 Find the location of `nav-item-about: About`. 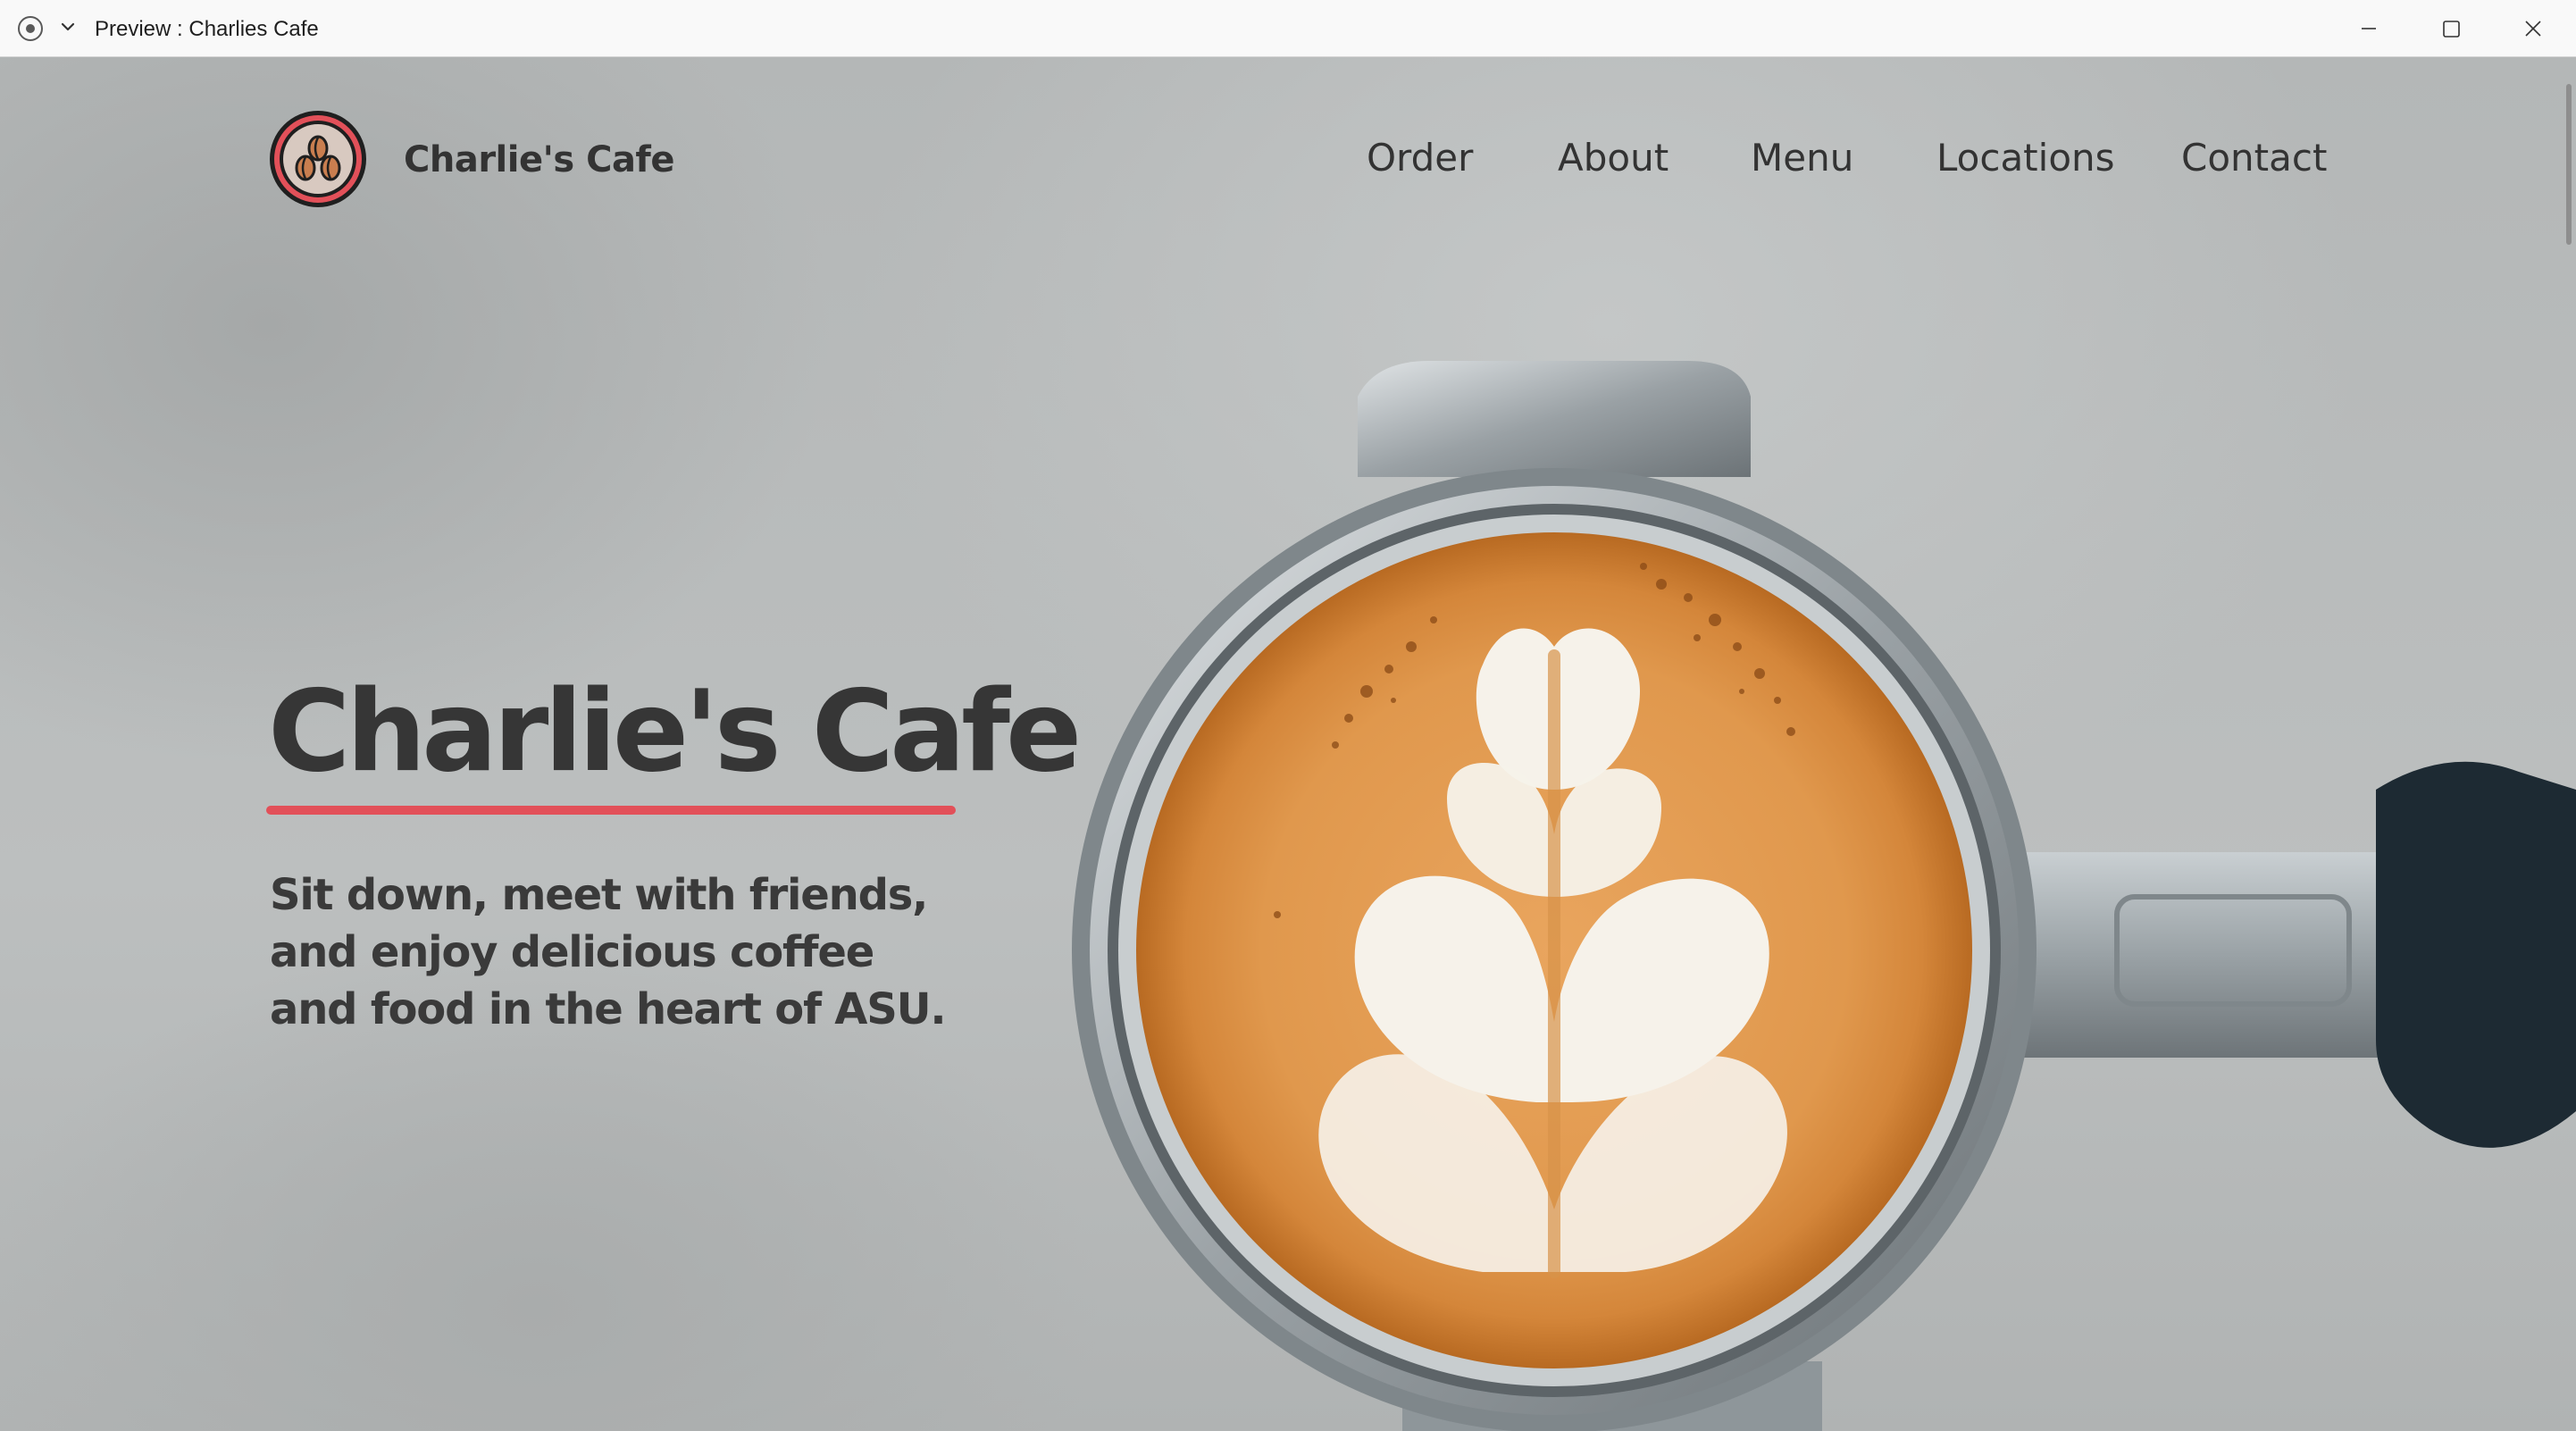

nav-item-about: About is located at coordinates (1614, 158).